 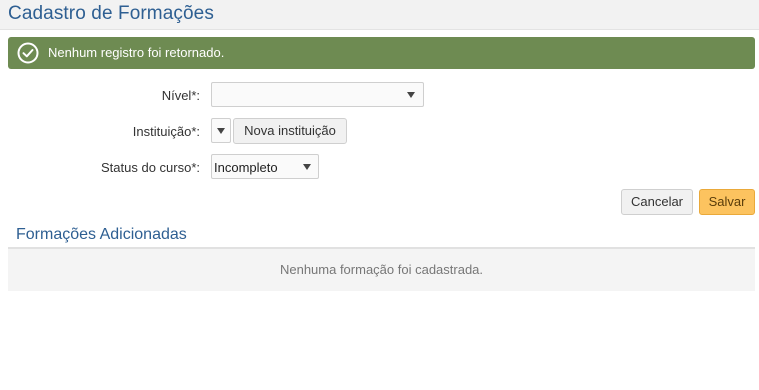 I want to click on status-curso-select: Incompleto, so click(x=265, y=166).